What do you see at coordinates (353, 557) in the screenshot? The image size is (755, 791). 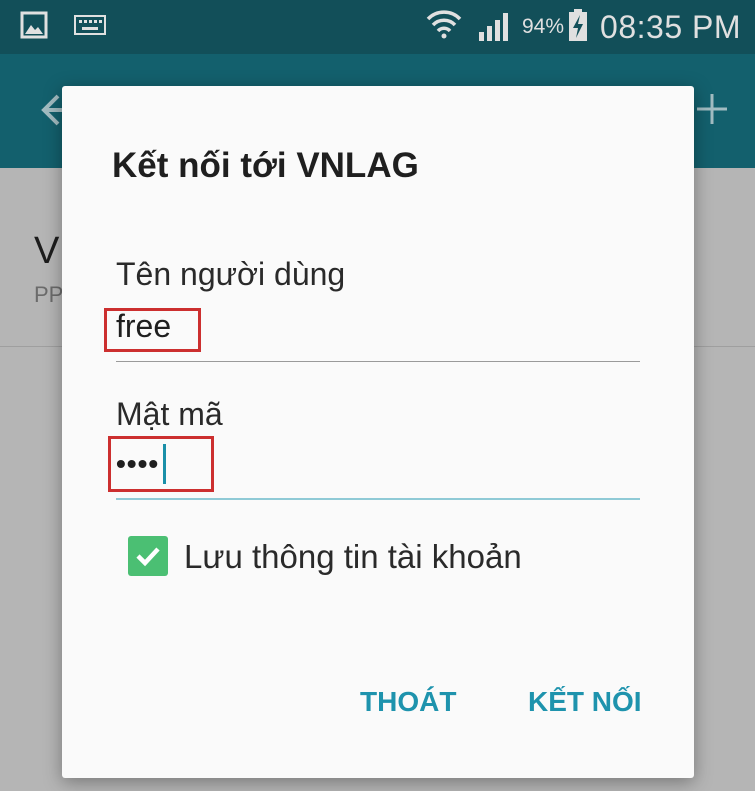 I see `save-account-label: Lưu thông tin tài khoản` at bounding box center [353, 557].